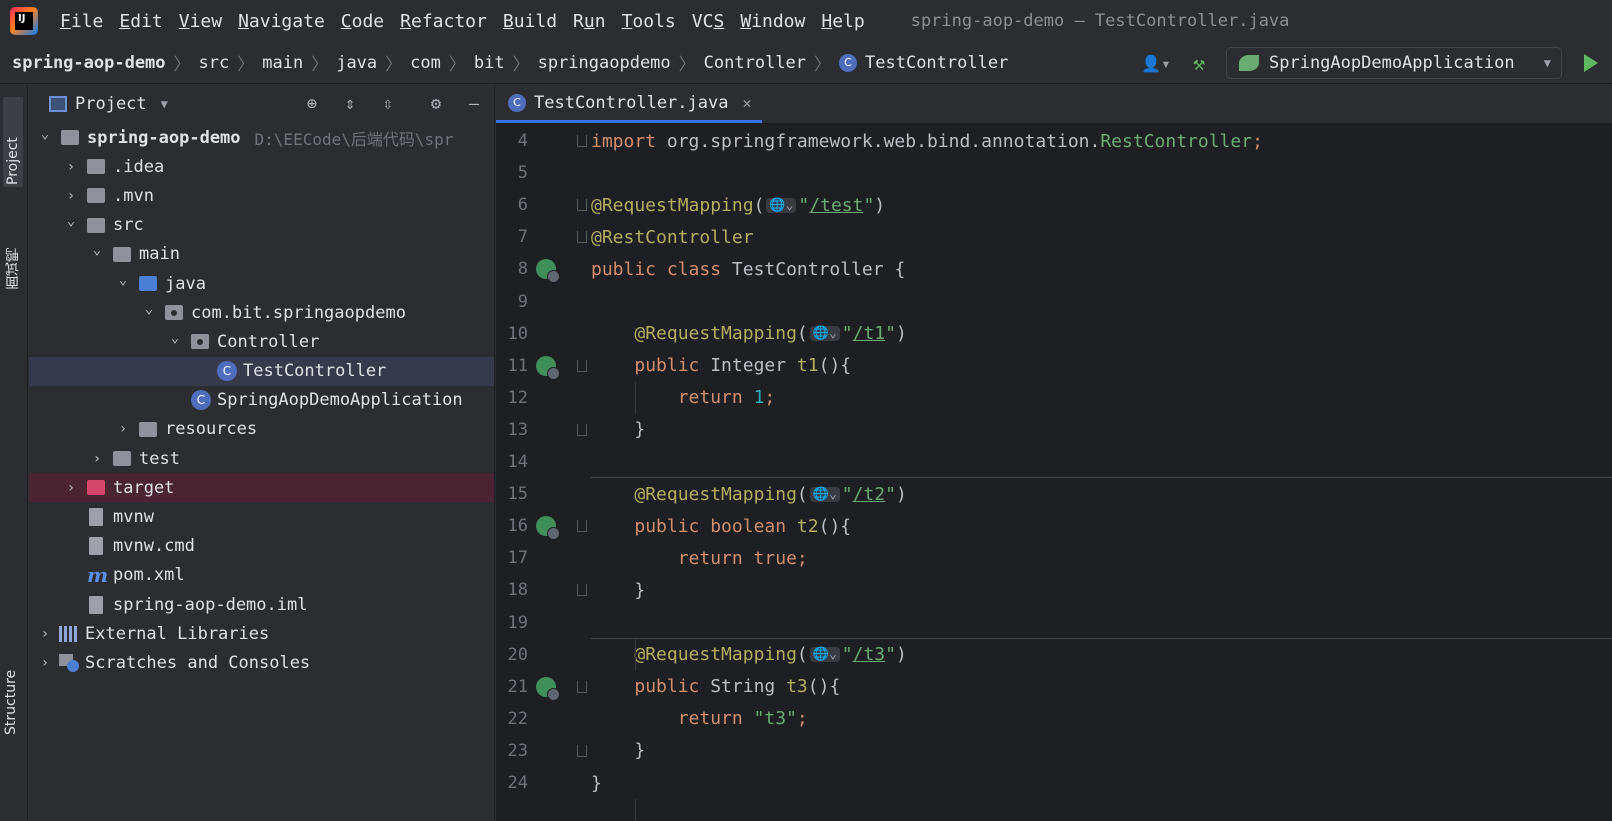 The width and height of the screenshot is (1612, 821). What do you see at coordinates (261, 312) in the screenshot?
I see `tree-item: ⌄ com.bit.springaopdemo` at bounding box center [261, 312].